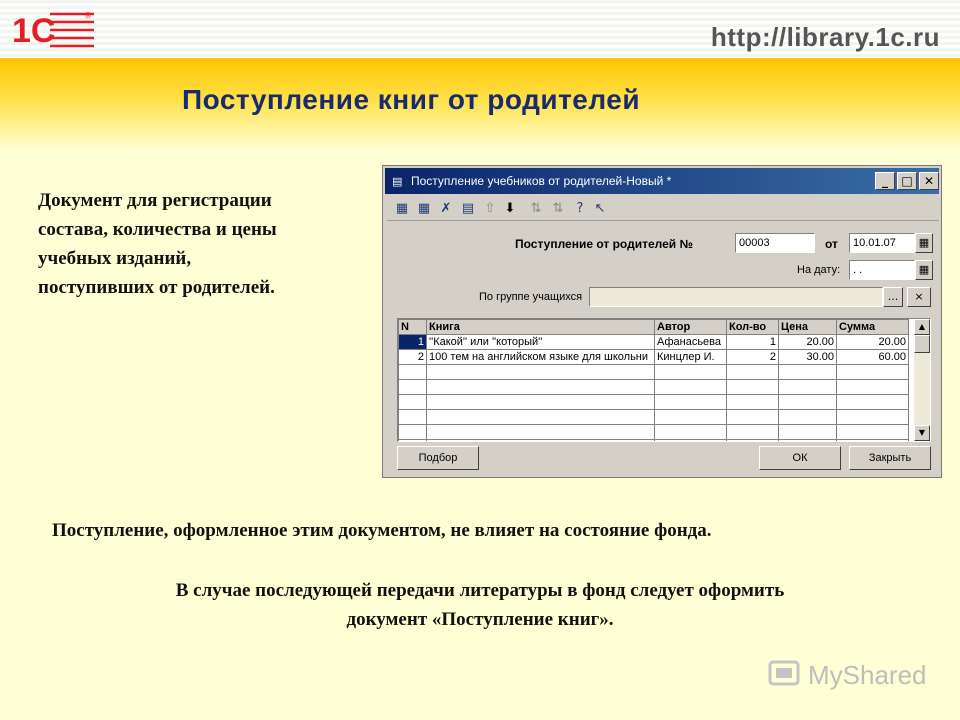 The height and width of the screenshot is (720, 960). I want to click on watermark-text: MyShared, so click(867, 675).